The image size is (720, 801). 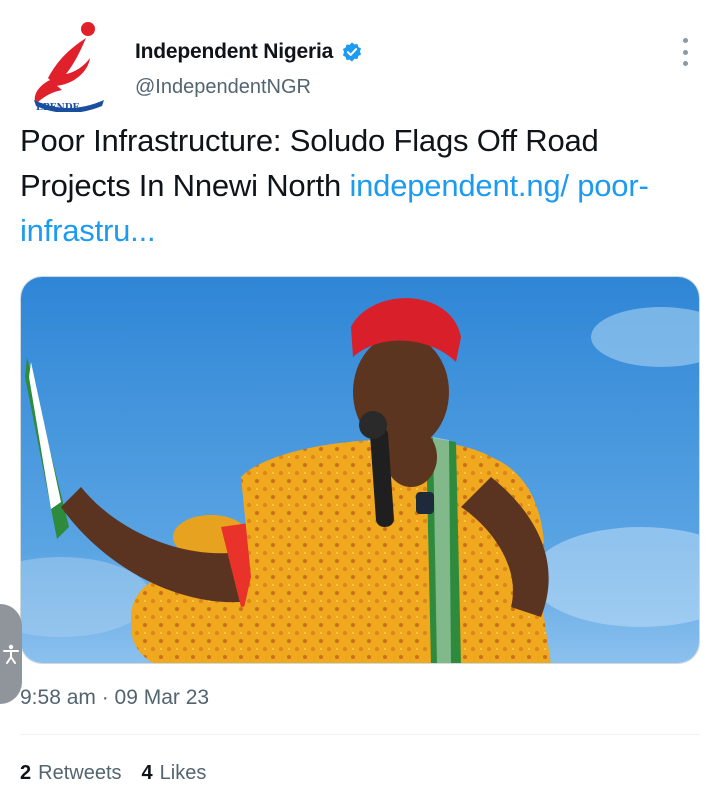 I want to click on likes-stat: 4 Likes, so click(x=174, y=773).